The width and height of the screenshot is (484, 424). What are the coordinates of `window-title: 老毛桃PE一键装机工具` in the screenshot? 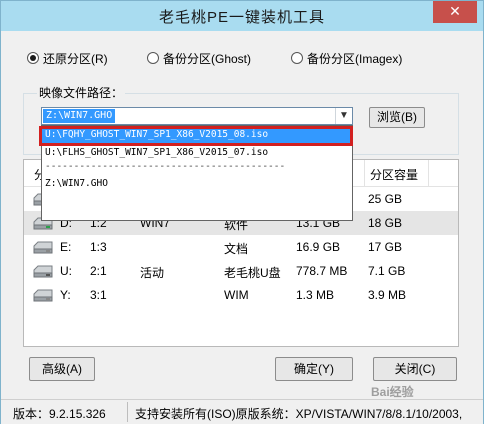 It's located at (241, 17).